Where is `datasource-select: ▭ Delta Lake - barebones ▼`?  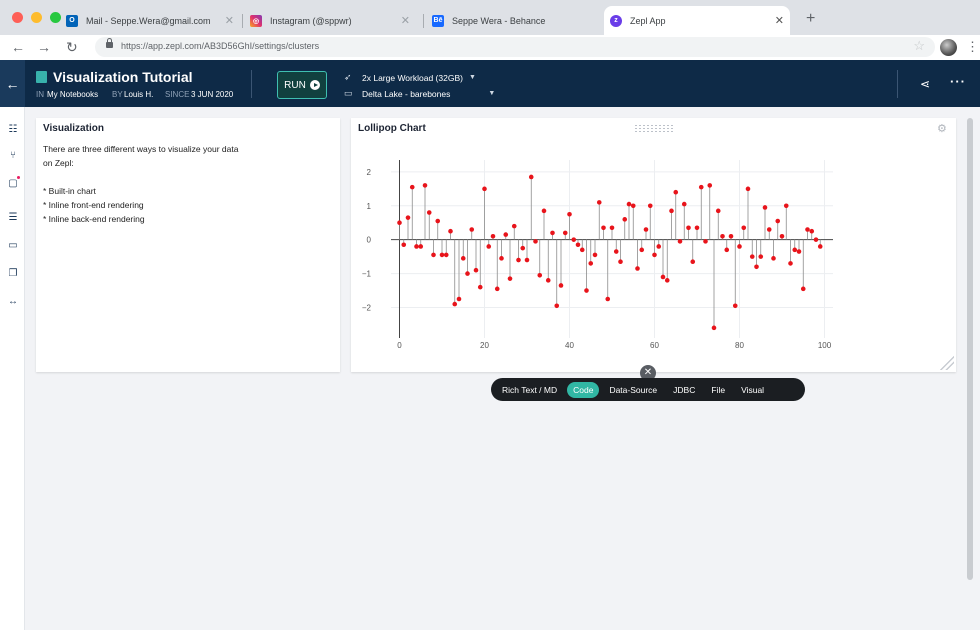 datasource-select: ▭ Delta Lake - barebones ▼ is located at coordinates (419, 93).